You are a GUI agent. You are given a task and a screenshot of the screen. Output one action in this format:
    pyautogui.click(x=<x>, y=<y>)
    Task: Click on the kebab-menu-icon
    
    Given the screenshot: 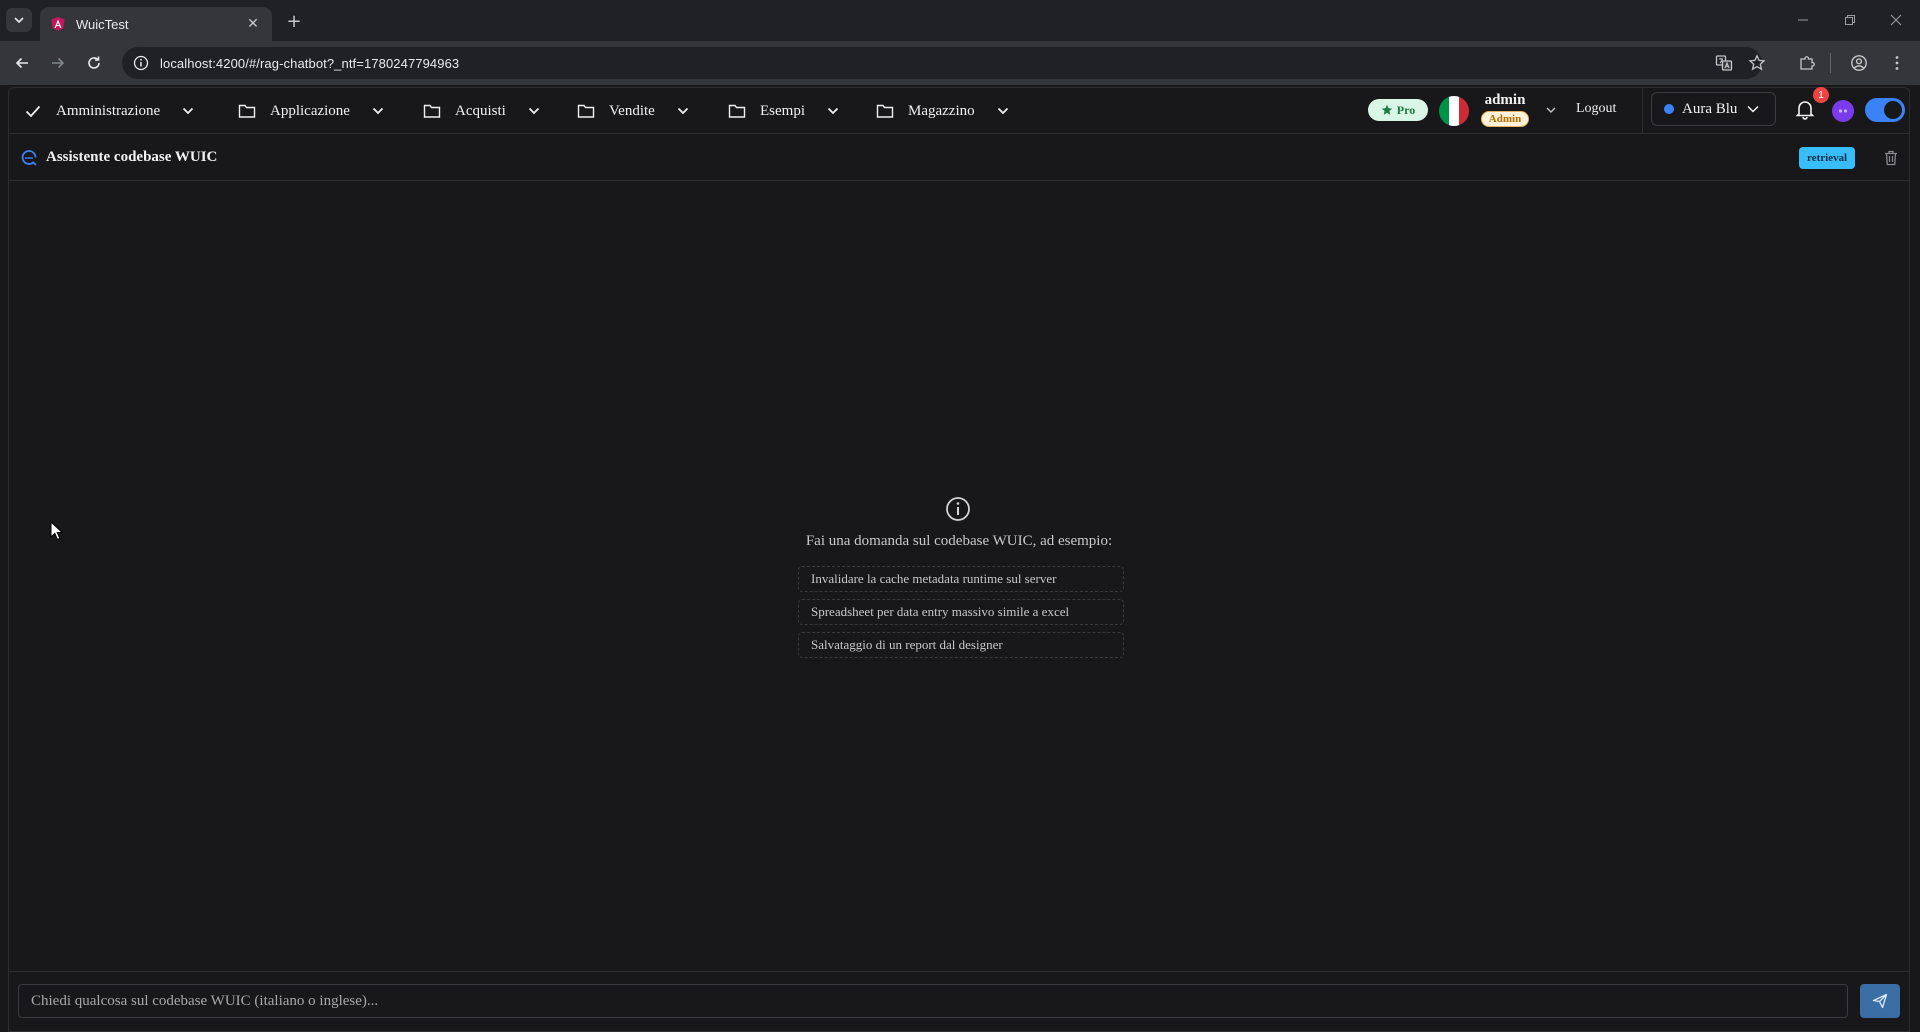 What is the action you would take?
    pyautogui.click(x=1897, y=63)
    